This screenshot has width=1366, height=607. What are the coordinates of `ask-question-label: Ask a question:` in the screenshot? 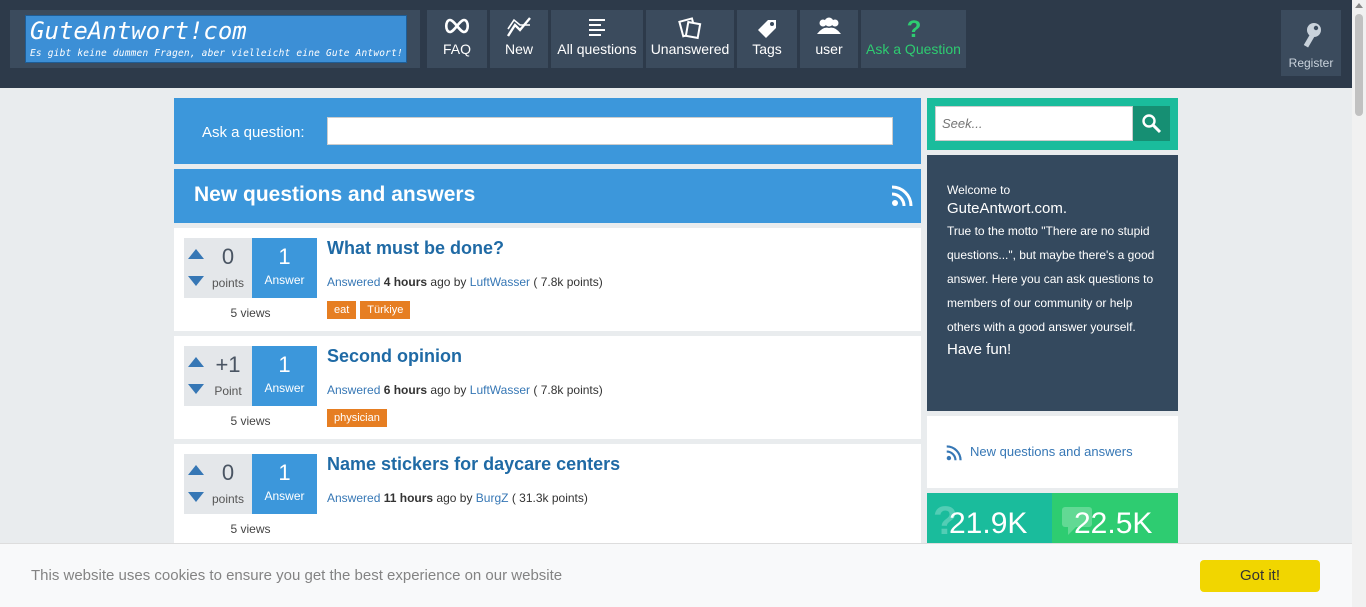 It's located at (253, 132).